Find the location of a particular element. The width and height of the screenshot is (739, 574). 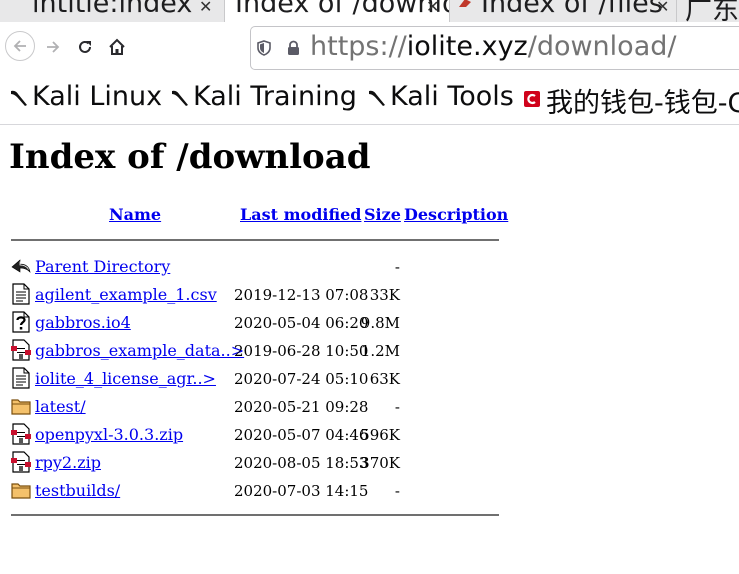

tab-index-of-download: Index of /download ✕ is located at coordinates (337, 11).